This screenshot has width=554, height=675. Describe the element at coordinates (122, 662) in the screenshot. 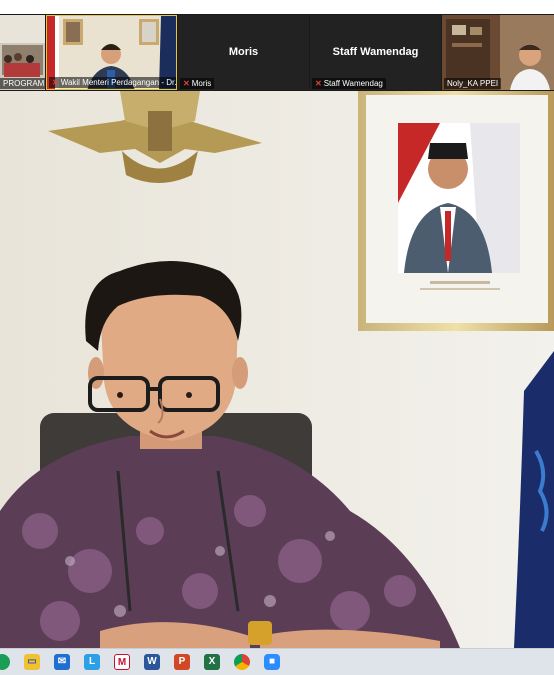

I see `mcafee-icon: M` at that location.